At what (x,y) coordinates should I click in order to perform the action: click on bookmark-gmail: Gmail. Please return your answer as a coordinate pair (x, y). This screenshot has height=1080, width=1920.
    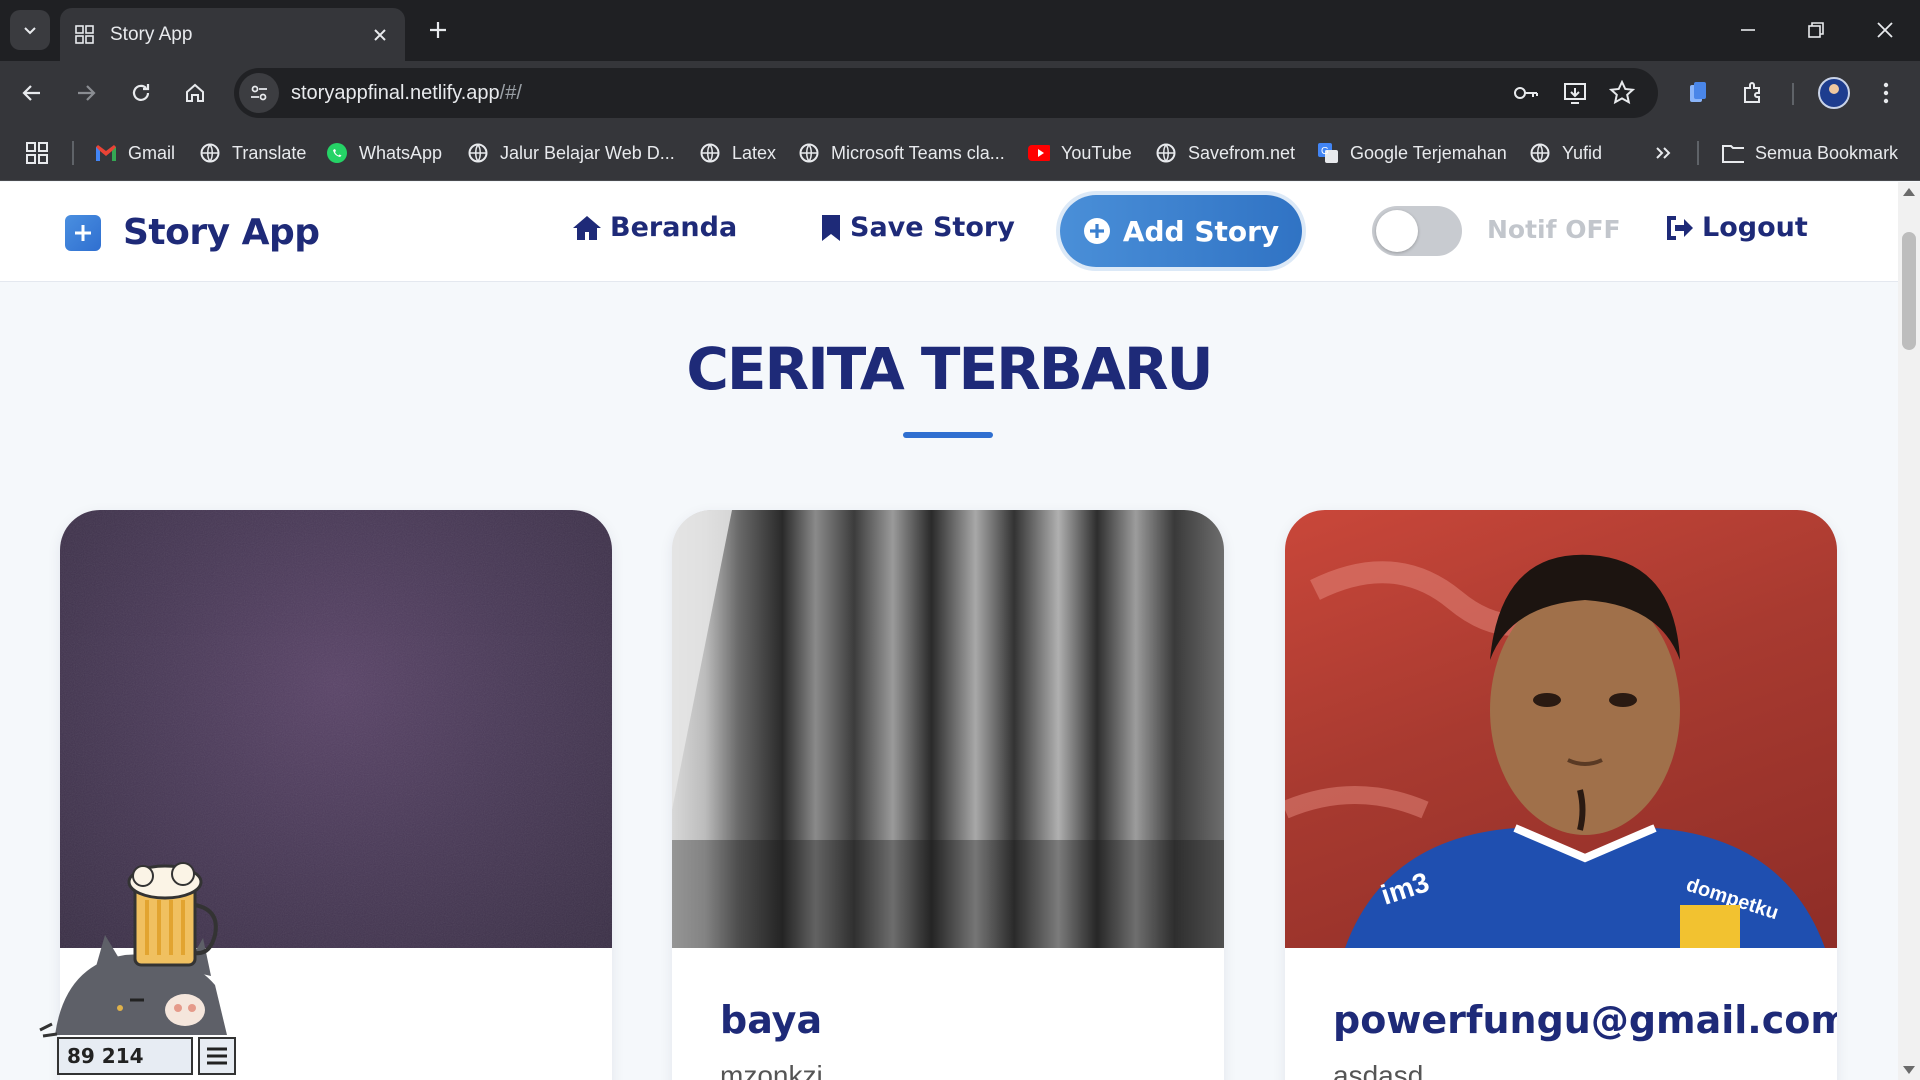
    Looking at the image, I should click on (135, 153).